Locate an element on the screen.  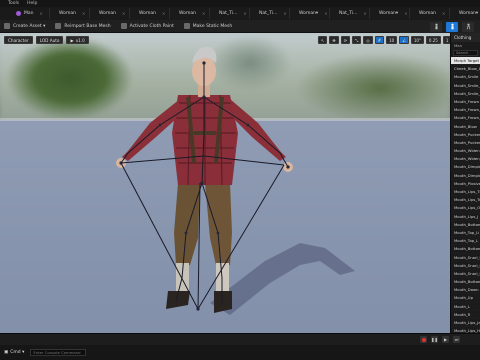
camera-speed-value: 1 is located at coordinates (446, 40).